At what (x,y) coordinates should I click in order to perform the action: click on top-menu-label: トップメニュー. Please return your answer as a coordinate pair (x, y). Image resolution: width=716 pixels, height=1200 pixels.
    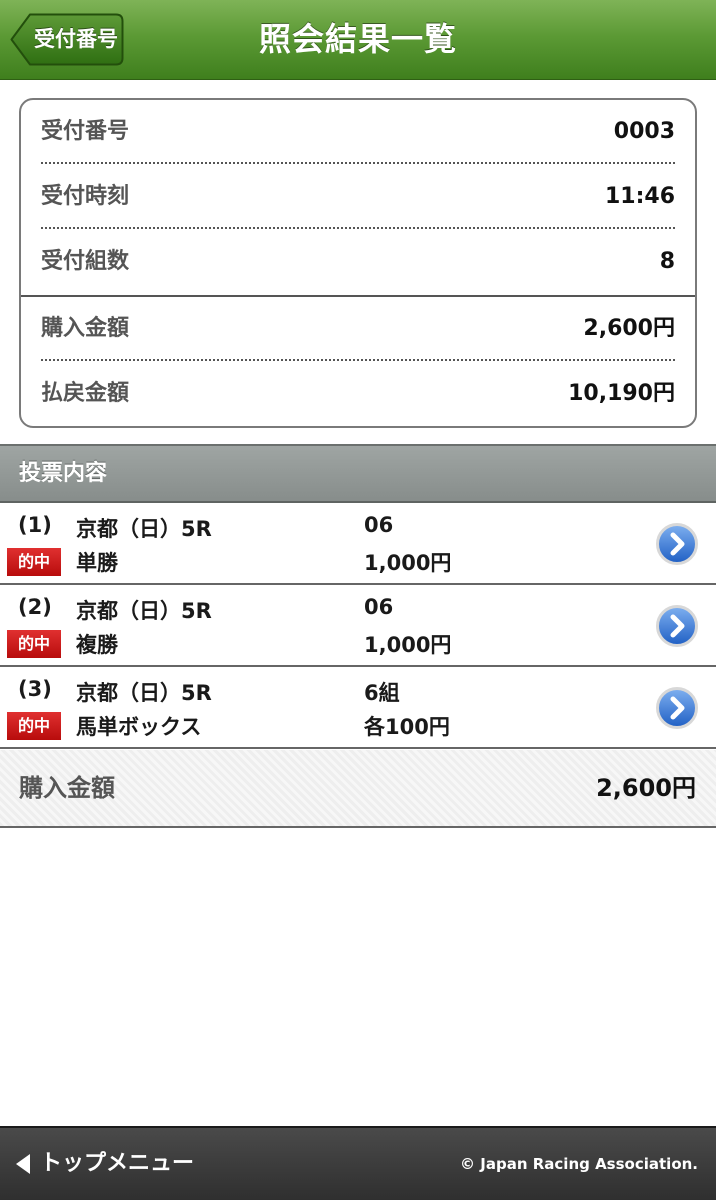
    Looking at the image, I should click on (117, 1163).